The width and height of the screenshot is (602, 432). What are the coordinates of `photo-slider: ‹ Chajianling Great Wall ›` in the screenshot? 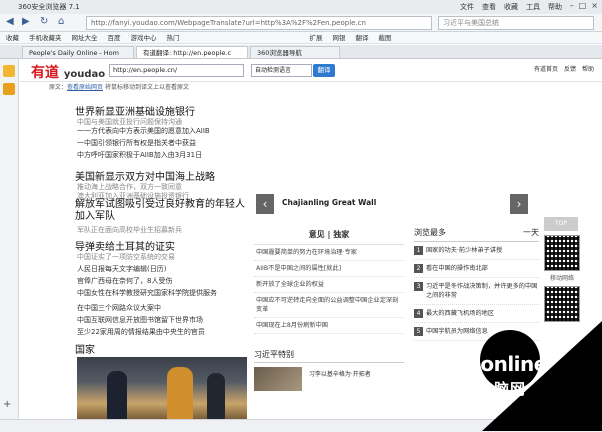 It's located at (396, 204).